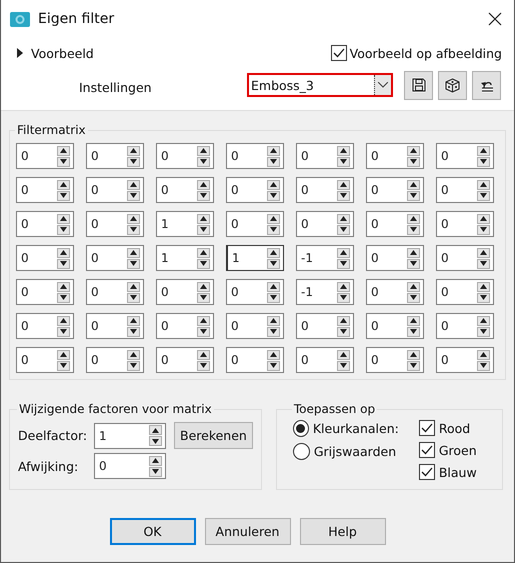 The width and height of the screenshot is (515, 563). Describe the element at coordinates (343, 531) in the screenshot. I see `dialog-button: Help` at that location.